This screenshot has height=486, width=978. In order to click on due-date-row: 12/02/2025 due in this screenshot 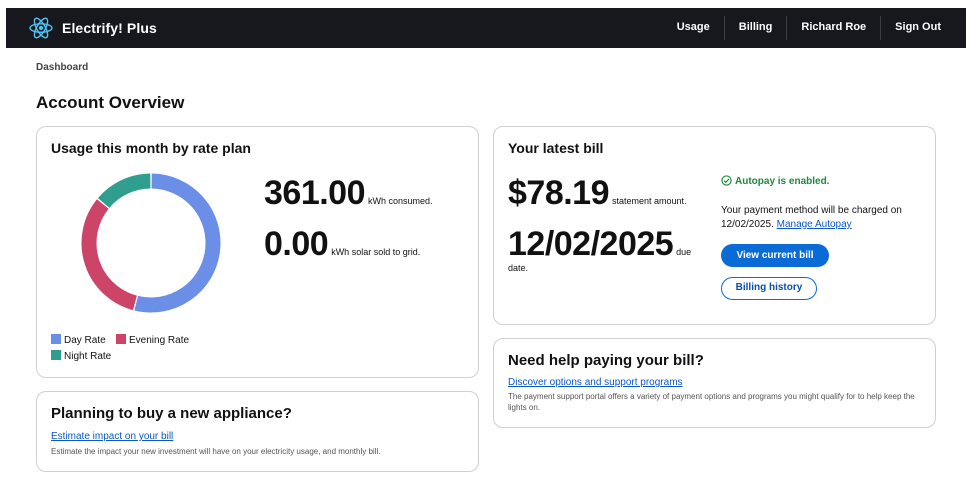, I will do `click(599, 244)`.